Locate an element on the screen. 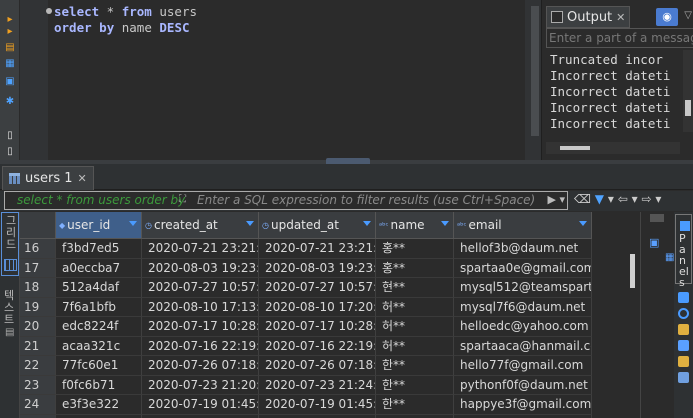  table-cell: acaa321c is located at coordinates (99, 346).